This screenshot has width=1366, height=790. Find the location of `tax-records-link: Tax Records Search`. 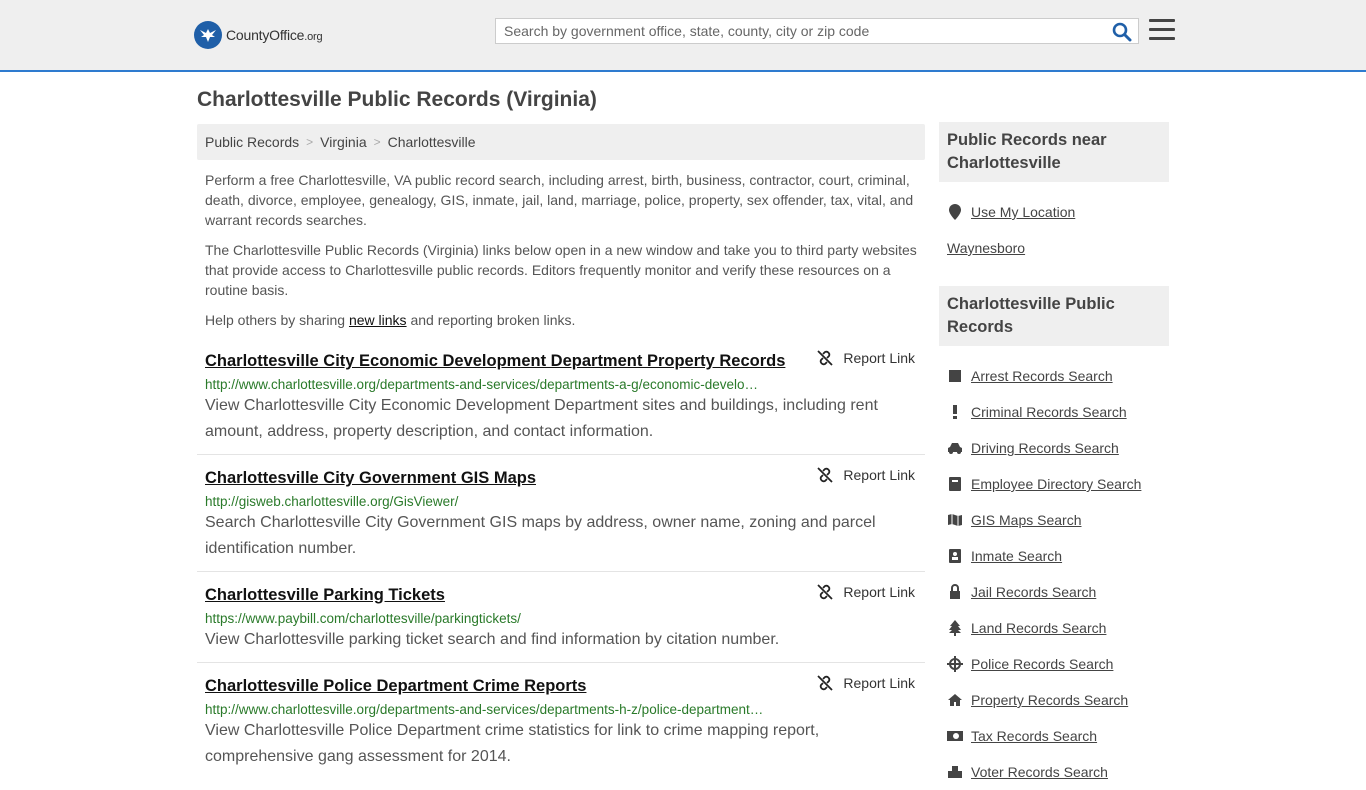

tax-records-link: Tax Records Search is located at coordinates (1034, 736).